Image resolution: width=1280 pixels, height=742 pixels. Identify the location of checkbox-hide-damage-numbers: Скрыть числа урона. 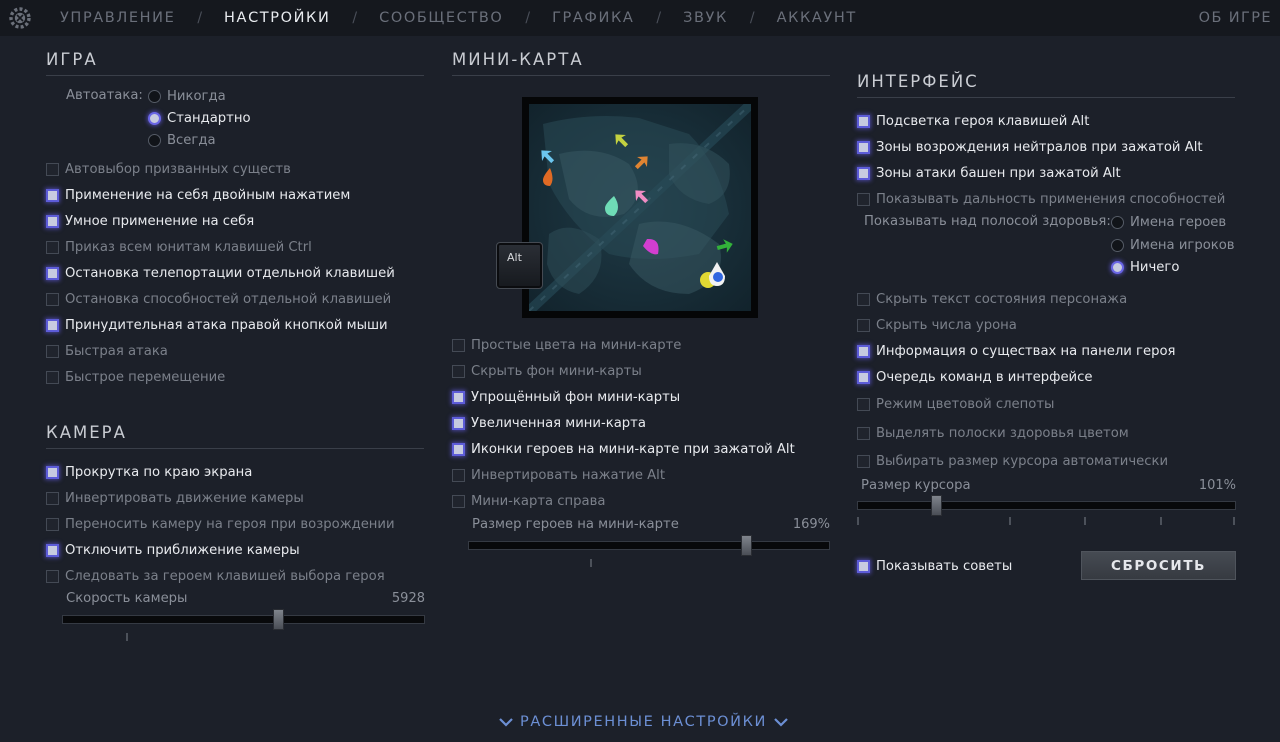
(937, 325).